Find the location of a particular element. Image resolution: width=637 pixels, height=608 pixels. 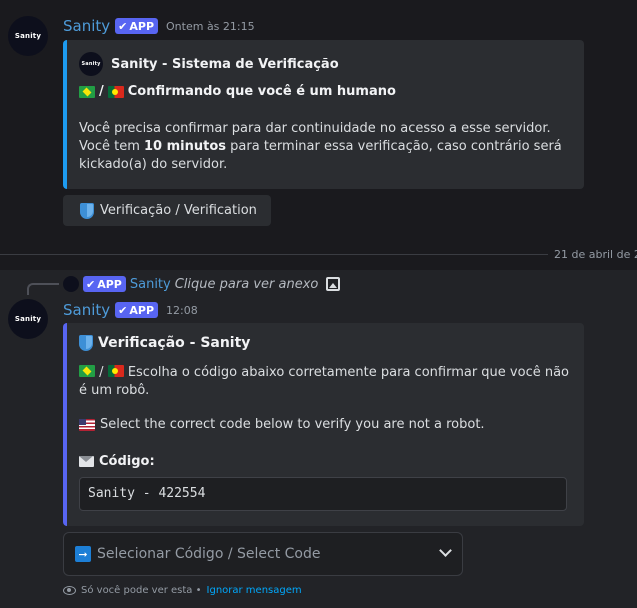

embed-title: Verificação - Sanity is located at coordinates (164, 343).